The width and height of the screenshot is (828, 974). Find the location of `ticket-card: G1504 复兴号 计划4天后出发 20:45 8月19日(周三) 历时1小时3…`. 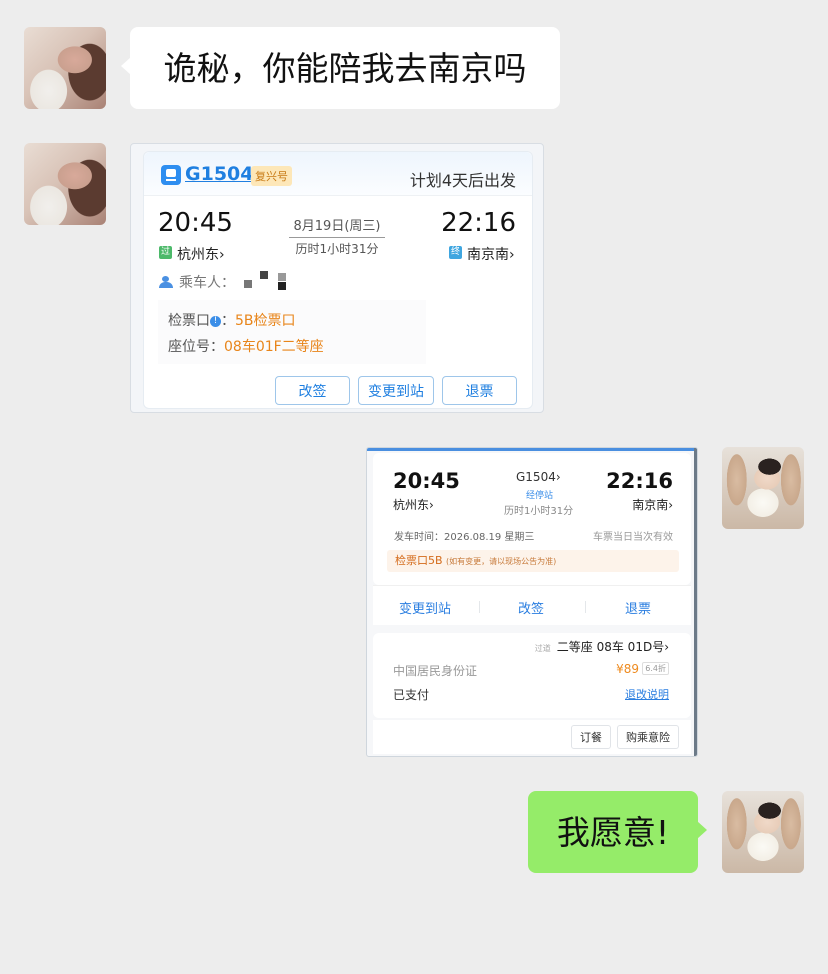

ticket-card: G1504 复兴号 计划4天后出发 20:45 8月19日(周三) 历时1小时3… is located at coordinates (338, 280).